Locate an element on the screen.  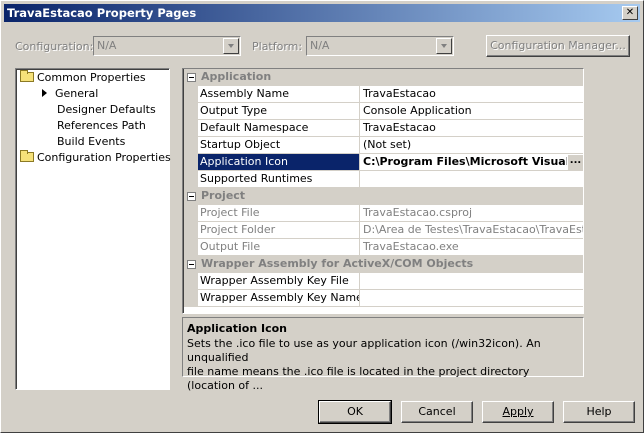
property-value: C:\Program Files\Microsoft Visual St is located at coordinates (473, 161).